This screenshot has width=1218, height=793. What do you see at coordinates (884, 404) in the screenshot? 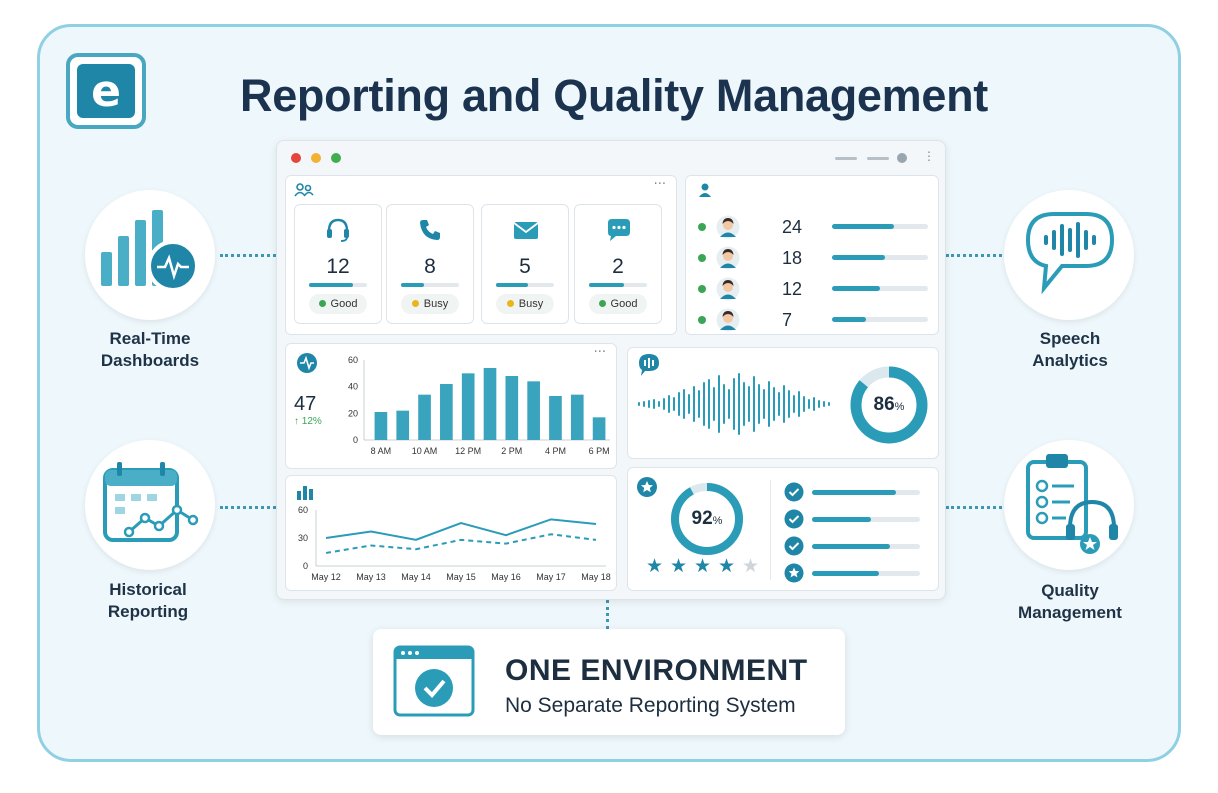
I see `speech-score-value: 86` at bounding box center [884, 404].